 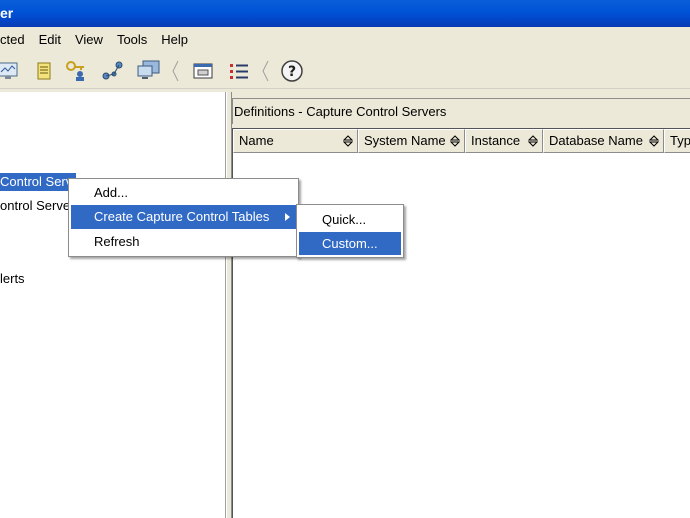 I want to click on toolbar: ?, so click(x=345, y=71).